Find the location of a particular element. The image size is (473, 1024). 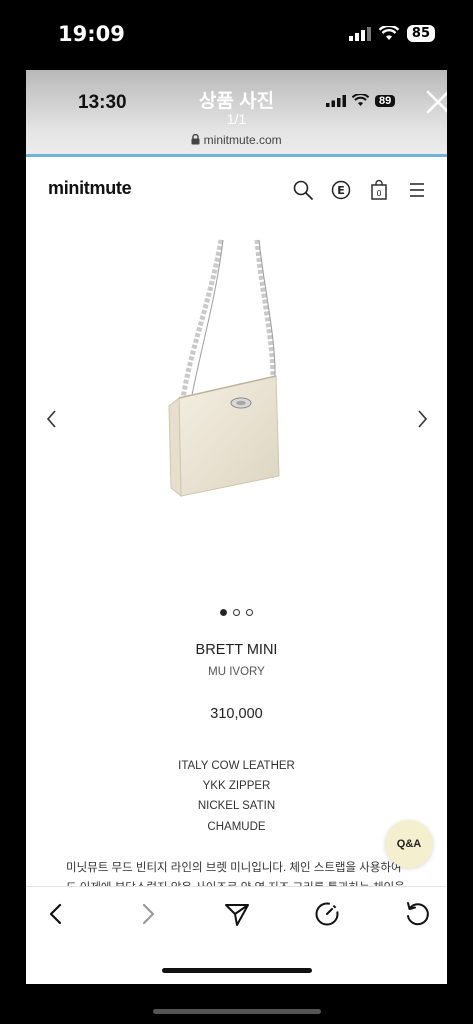

menu-icon is located at coordinates (417, 190).